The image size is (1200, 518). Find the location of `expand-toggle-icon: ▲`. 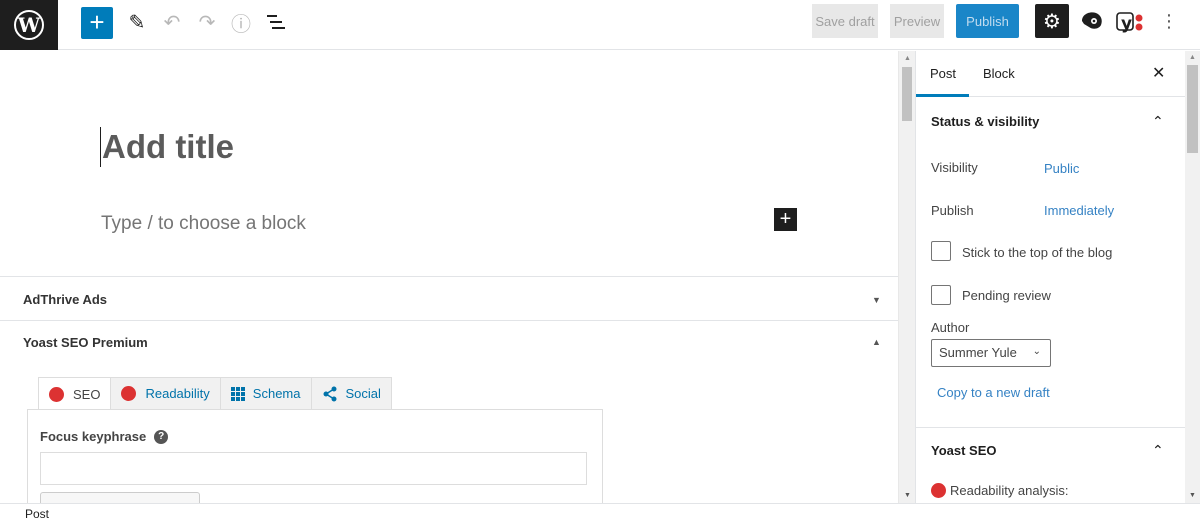

expand-toggle-icon: ▲ is located at coordinates (876, 342).